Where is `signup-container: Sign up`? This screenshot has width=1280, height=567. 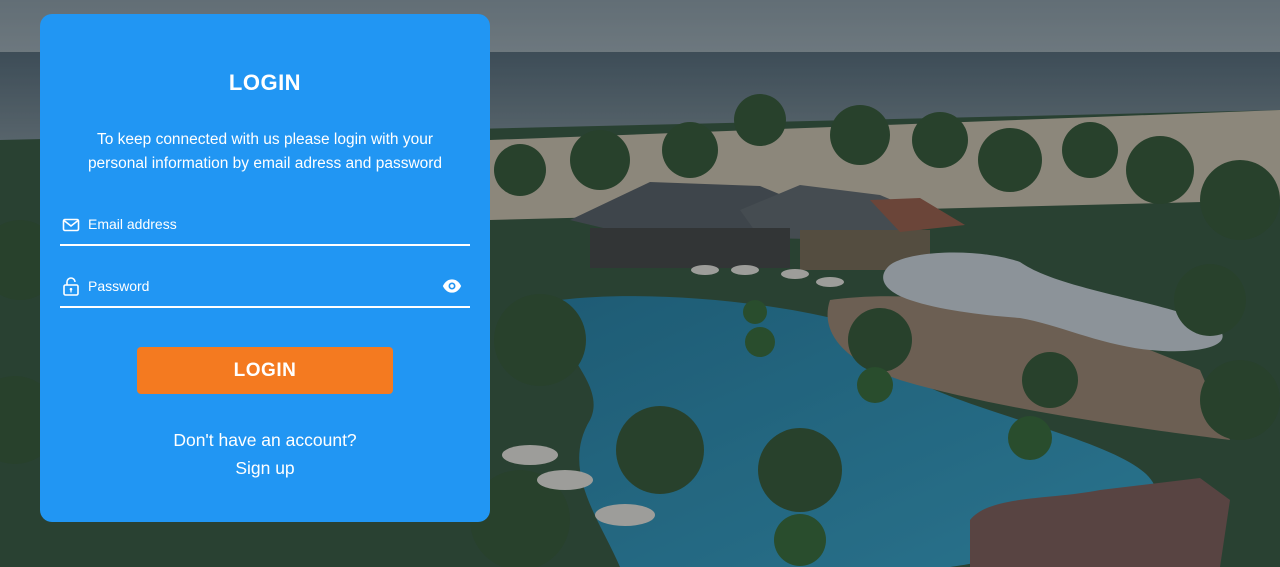
signup-container: Sign up is located at coordinates (265, 468).